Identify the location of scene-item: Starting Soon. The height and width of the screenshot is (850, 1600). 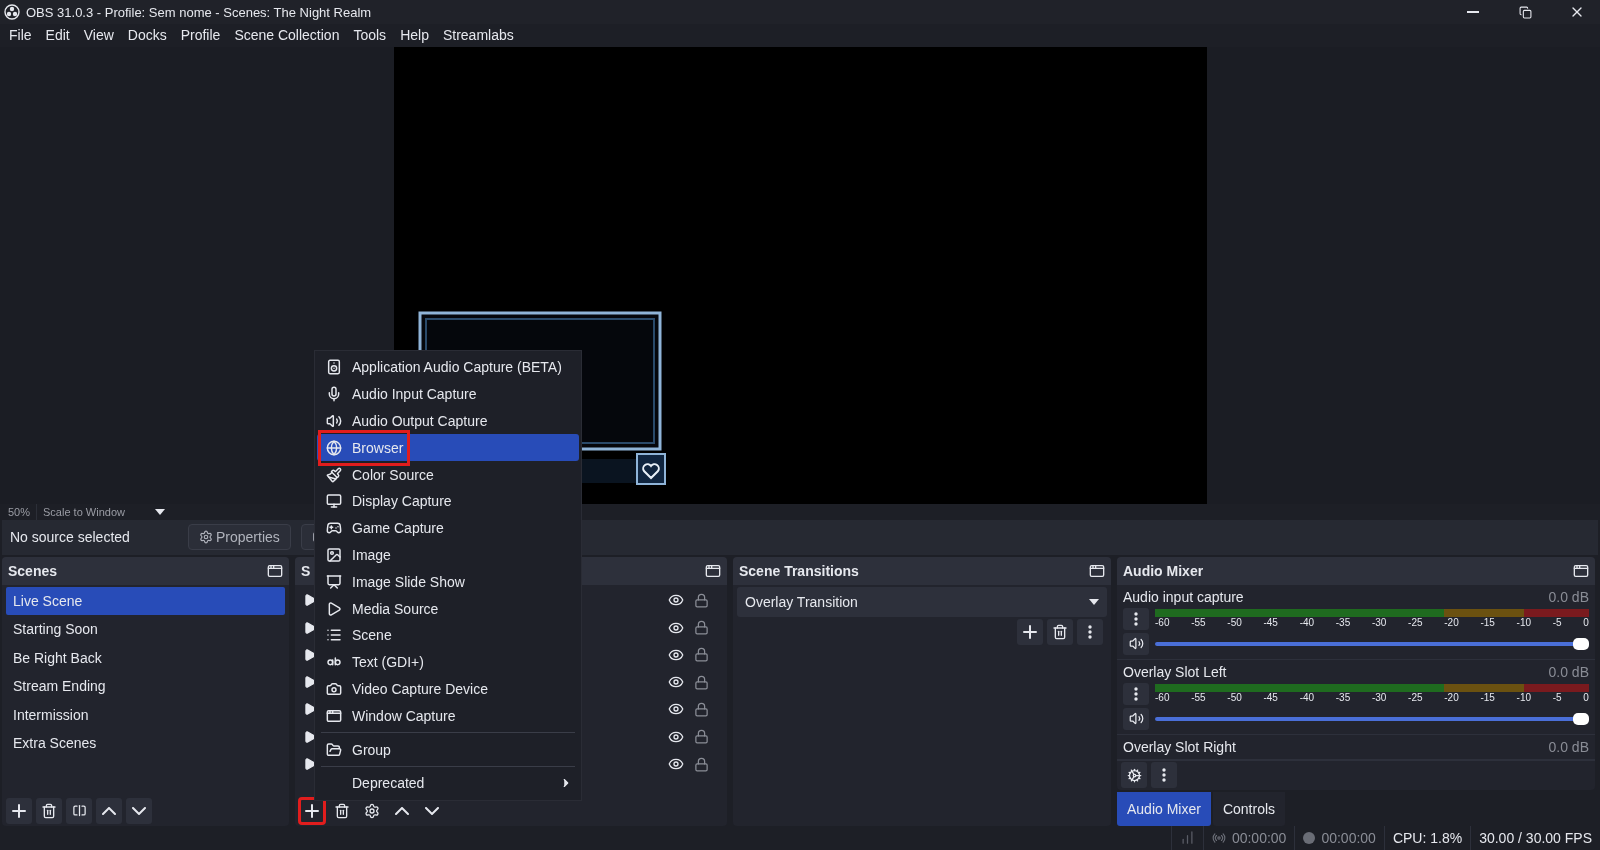
(145, 629).